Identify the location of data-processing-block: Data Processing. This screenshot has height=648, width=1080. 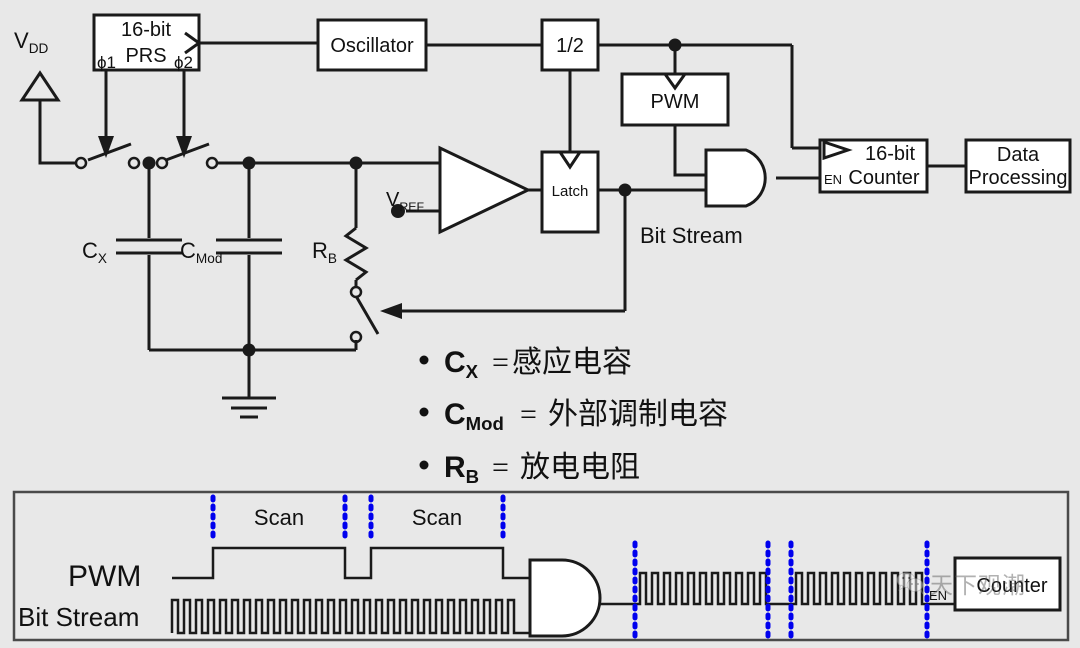
(1018, 166).